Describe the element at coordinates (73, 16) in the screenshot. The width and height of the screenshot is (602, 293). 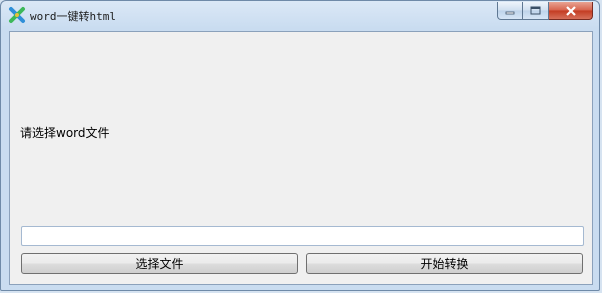
I see `window-title: word一键转html` at that location.